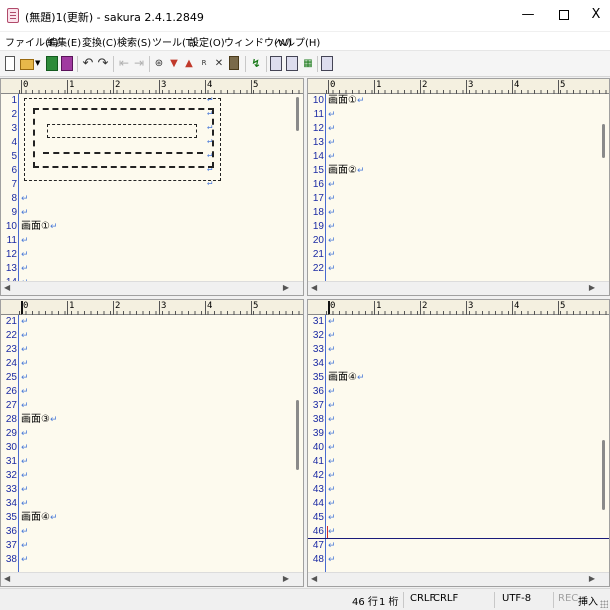 This screenshot has height=610, width=610. Describe the element at coordinates (64, 41) in the screenshot. I see `menu-edit: 編集(E)` at that location.